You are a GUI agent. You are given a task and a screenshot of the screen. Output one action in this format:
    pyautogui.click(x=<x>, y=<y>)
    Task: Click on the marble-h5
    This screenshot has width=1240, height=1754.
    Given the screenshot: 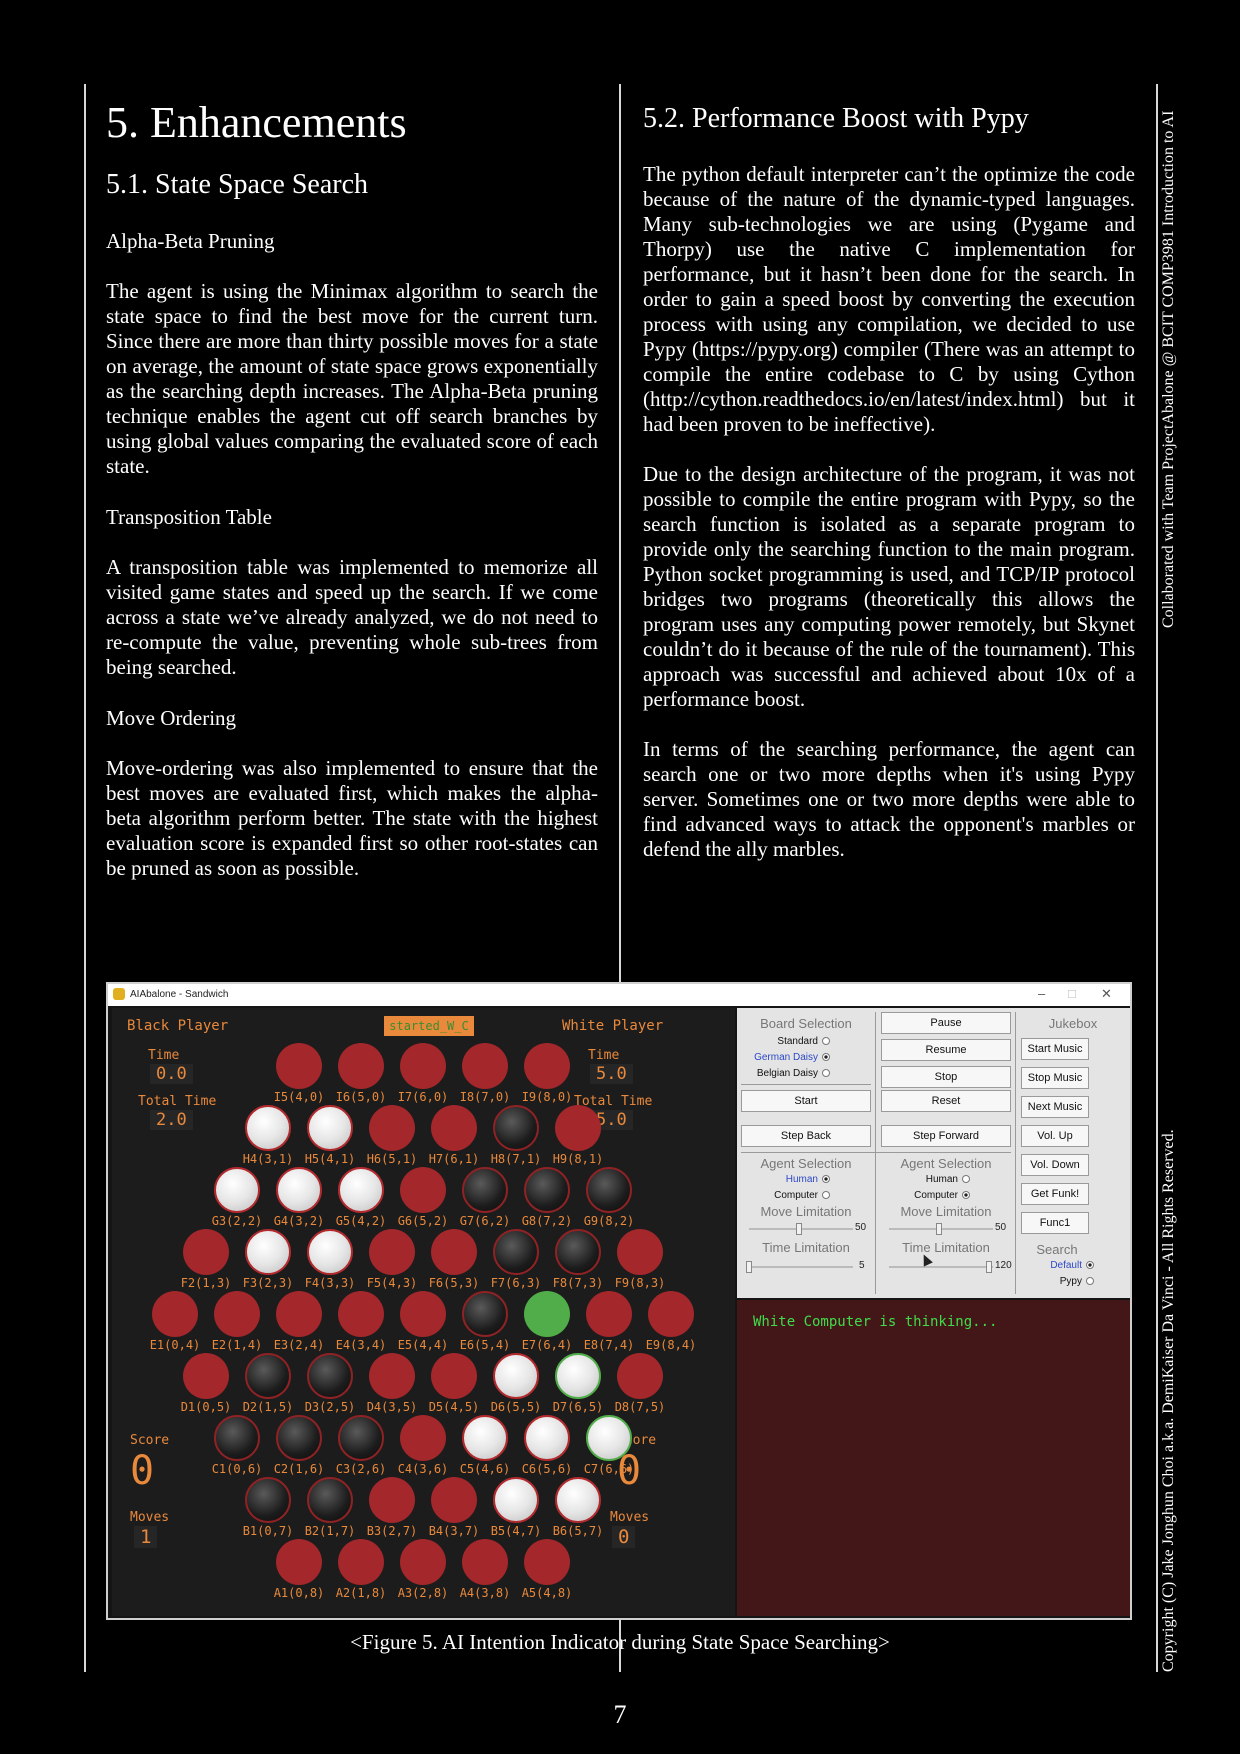 What is the action you would take?
    pyautogui.click(x=330, y=1128)
    